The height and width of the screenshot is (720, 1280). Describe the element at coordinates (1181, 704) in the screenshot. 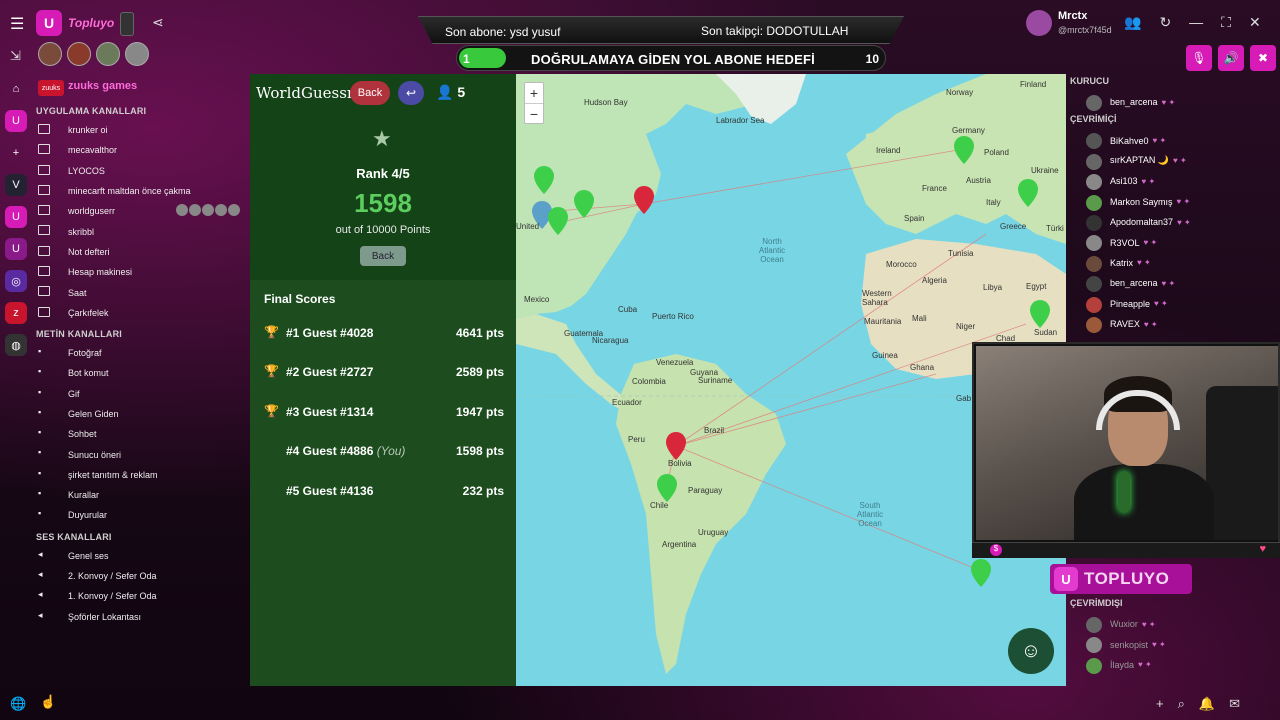

I see `search-icon: ⌕` at that location.